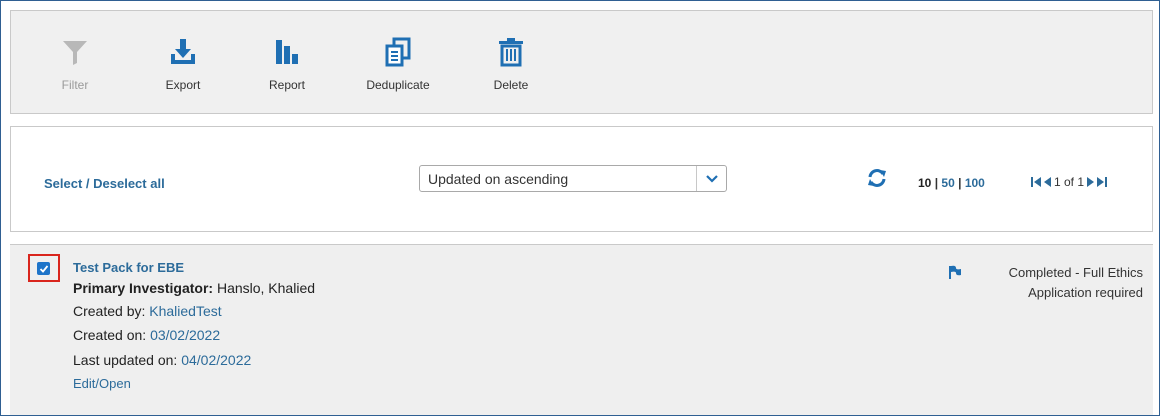 This screenshot has width=1160, height=416. I want to click on previous-page-icon, so click(1048, 182).